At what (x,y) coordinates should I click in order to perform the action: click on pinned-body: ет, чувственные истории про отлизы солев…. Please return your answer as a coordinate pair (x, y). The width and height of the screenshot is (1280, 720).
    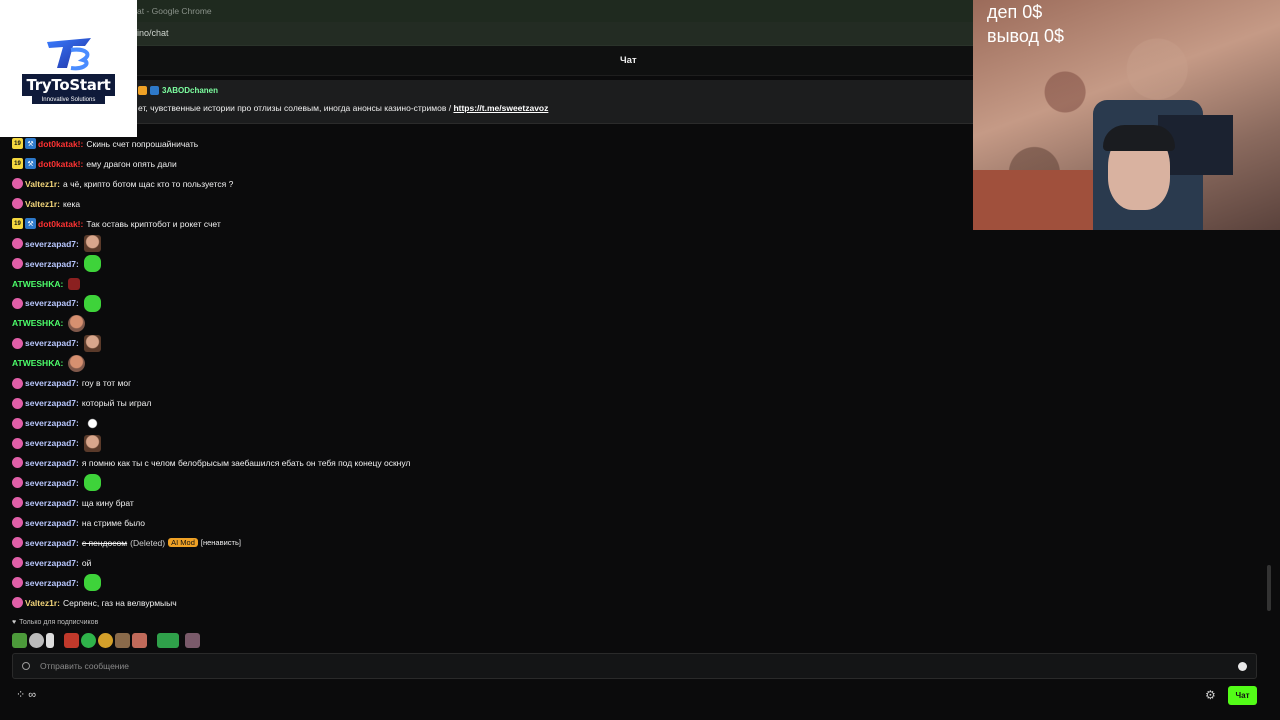
    Looking at the image, I should click on (296, 108).